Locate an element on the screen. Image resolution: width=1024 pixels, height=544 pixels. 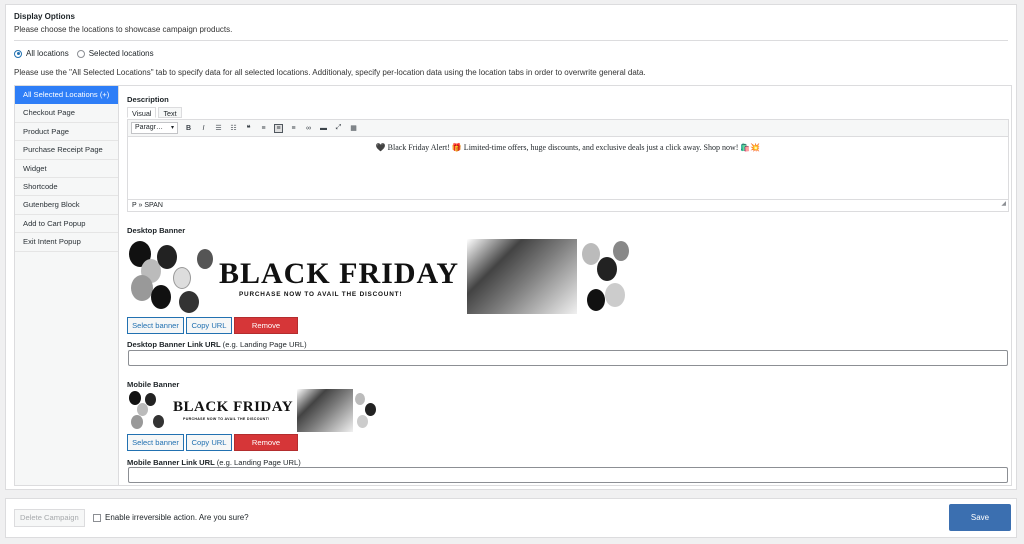
desktop-banner-label: Desktop Banner is located at coordinates (156, 230).